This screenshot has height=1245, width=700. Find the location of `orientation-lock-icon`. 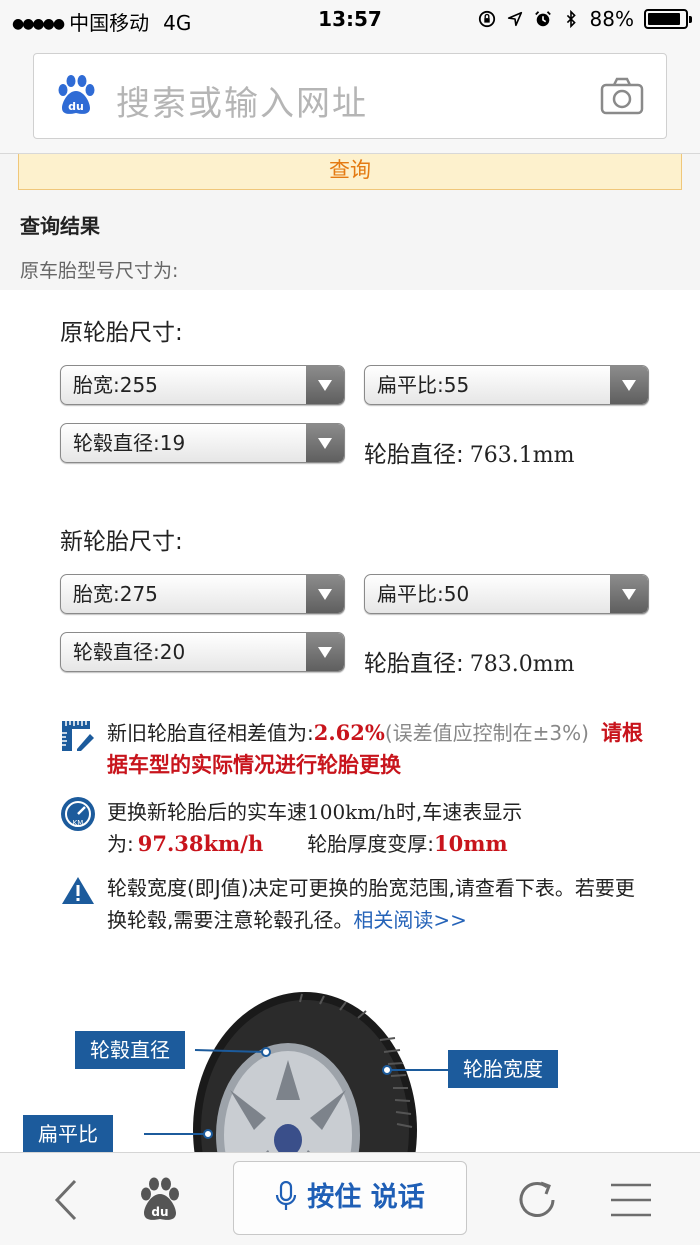

orientation-lock-icon is located at coordinates (486, 19).